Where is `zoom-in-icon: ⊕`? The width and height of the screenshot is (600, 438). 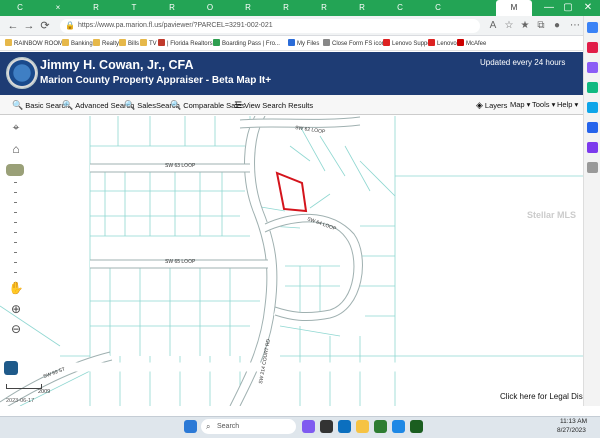 zoom-in-icon: ⊕ is located at coordinates (16, 310).